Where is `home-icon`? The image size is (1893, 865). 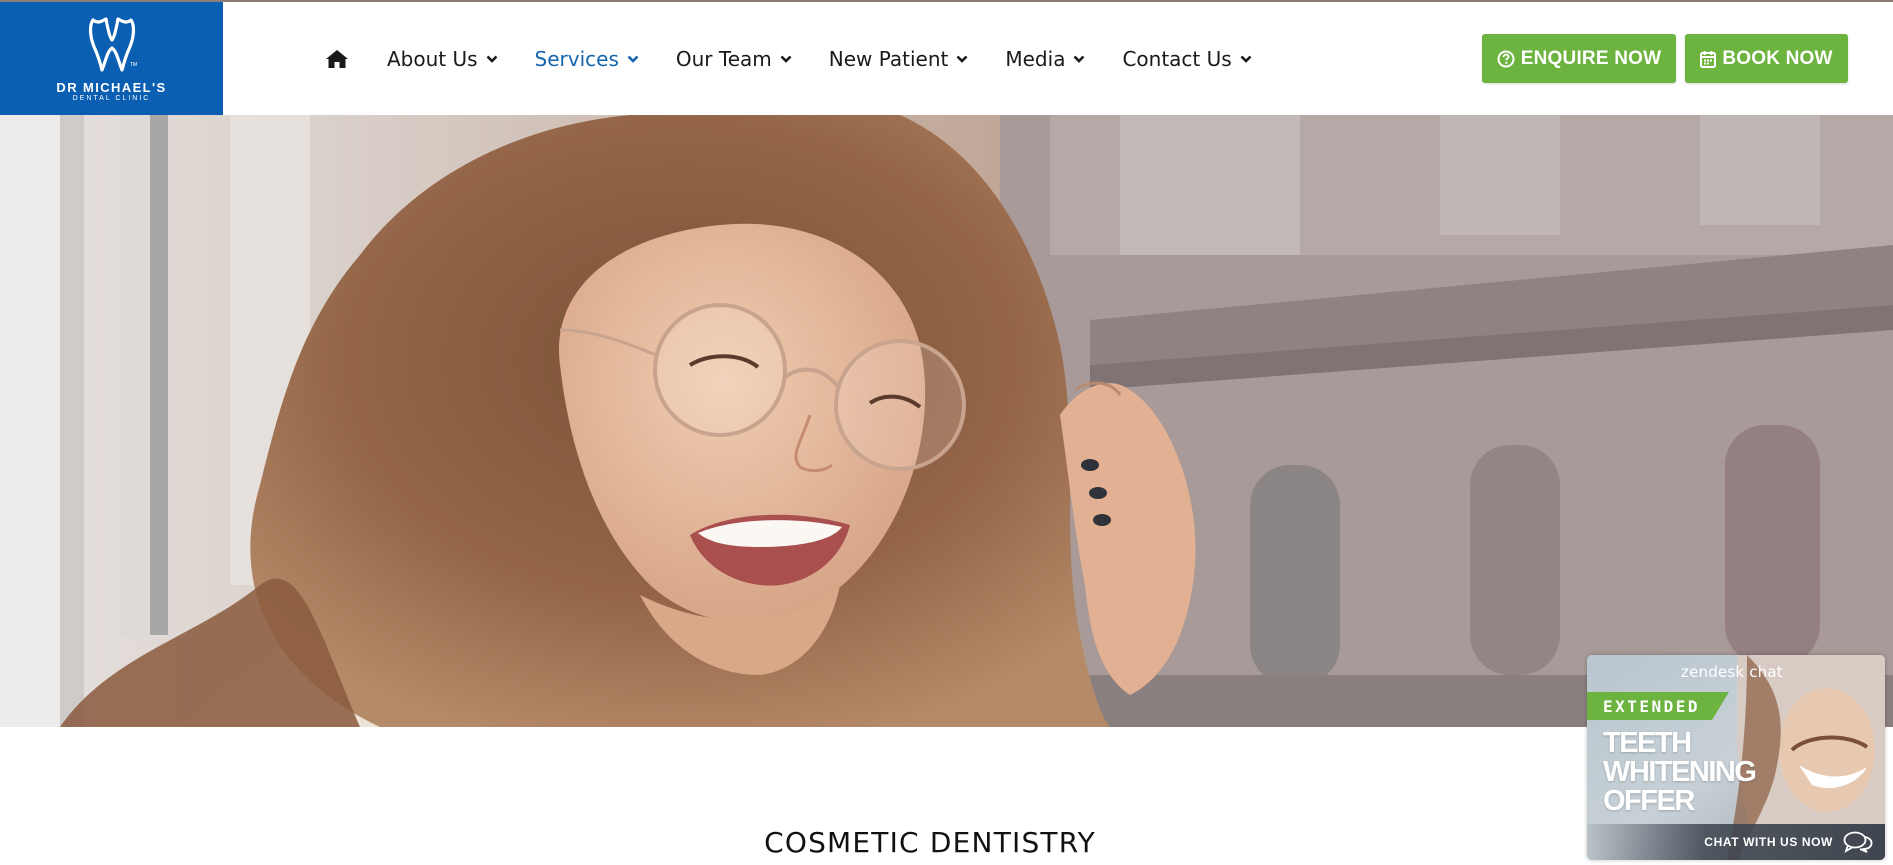
home-icon is located at coordinates (338, 59).